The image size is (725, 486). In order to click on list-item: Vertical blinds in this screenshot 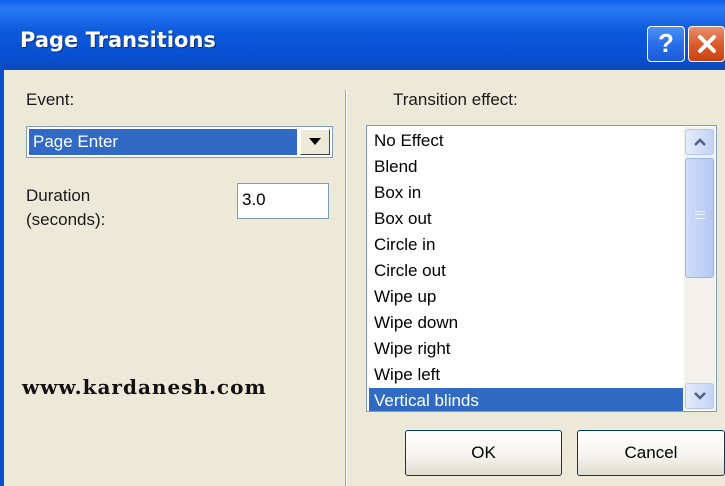, I will do `click(526, 399)`.